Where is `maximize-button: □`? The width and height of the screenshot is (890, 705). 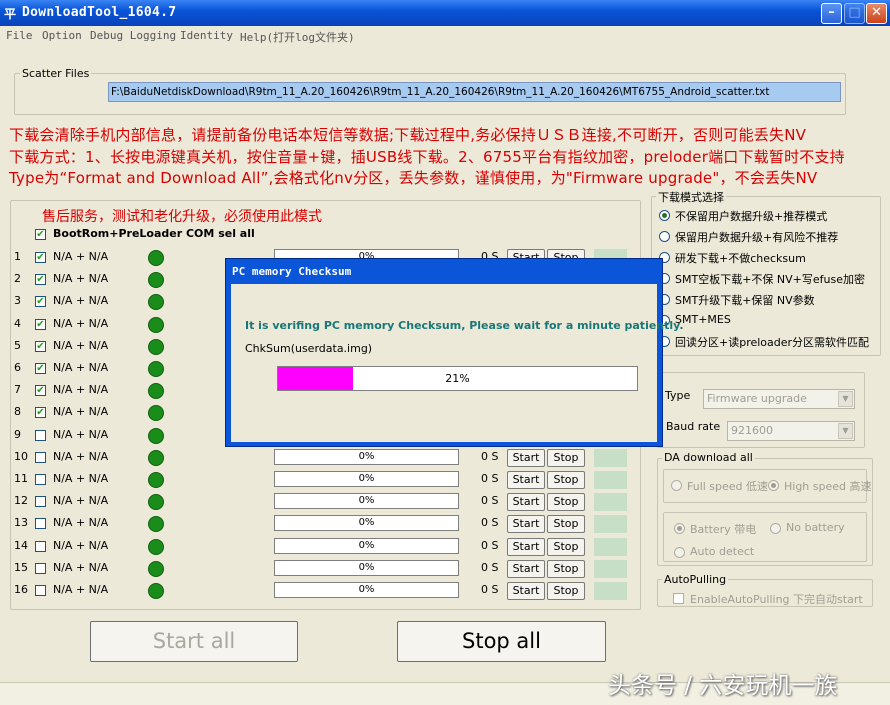
maximize-button: □ is located at coordinates (854, 13).